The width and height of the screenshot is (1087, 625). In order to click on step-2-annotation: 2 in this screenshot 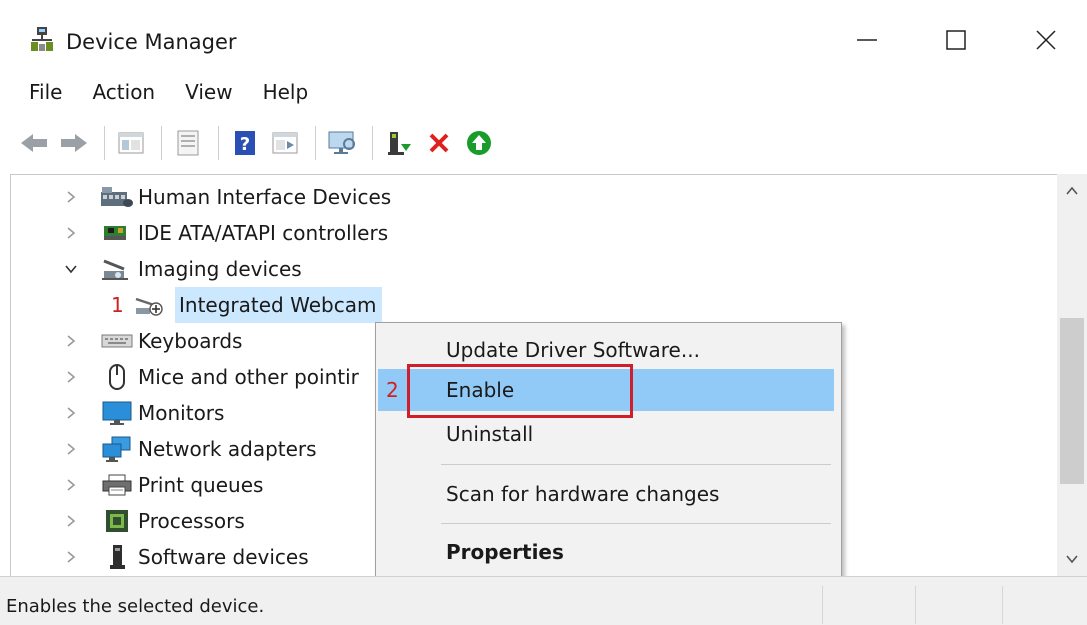, I will do `click(392, 390)`.